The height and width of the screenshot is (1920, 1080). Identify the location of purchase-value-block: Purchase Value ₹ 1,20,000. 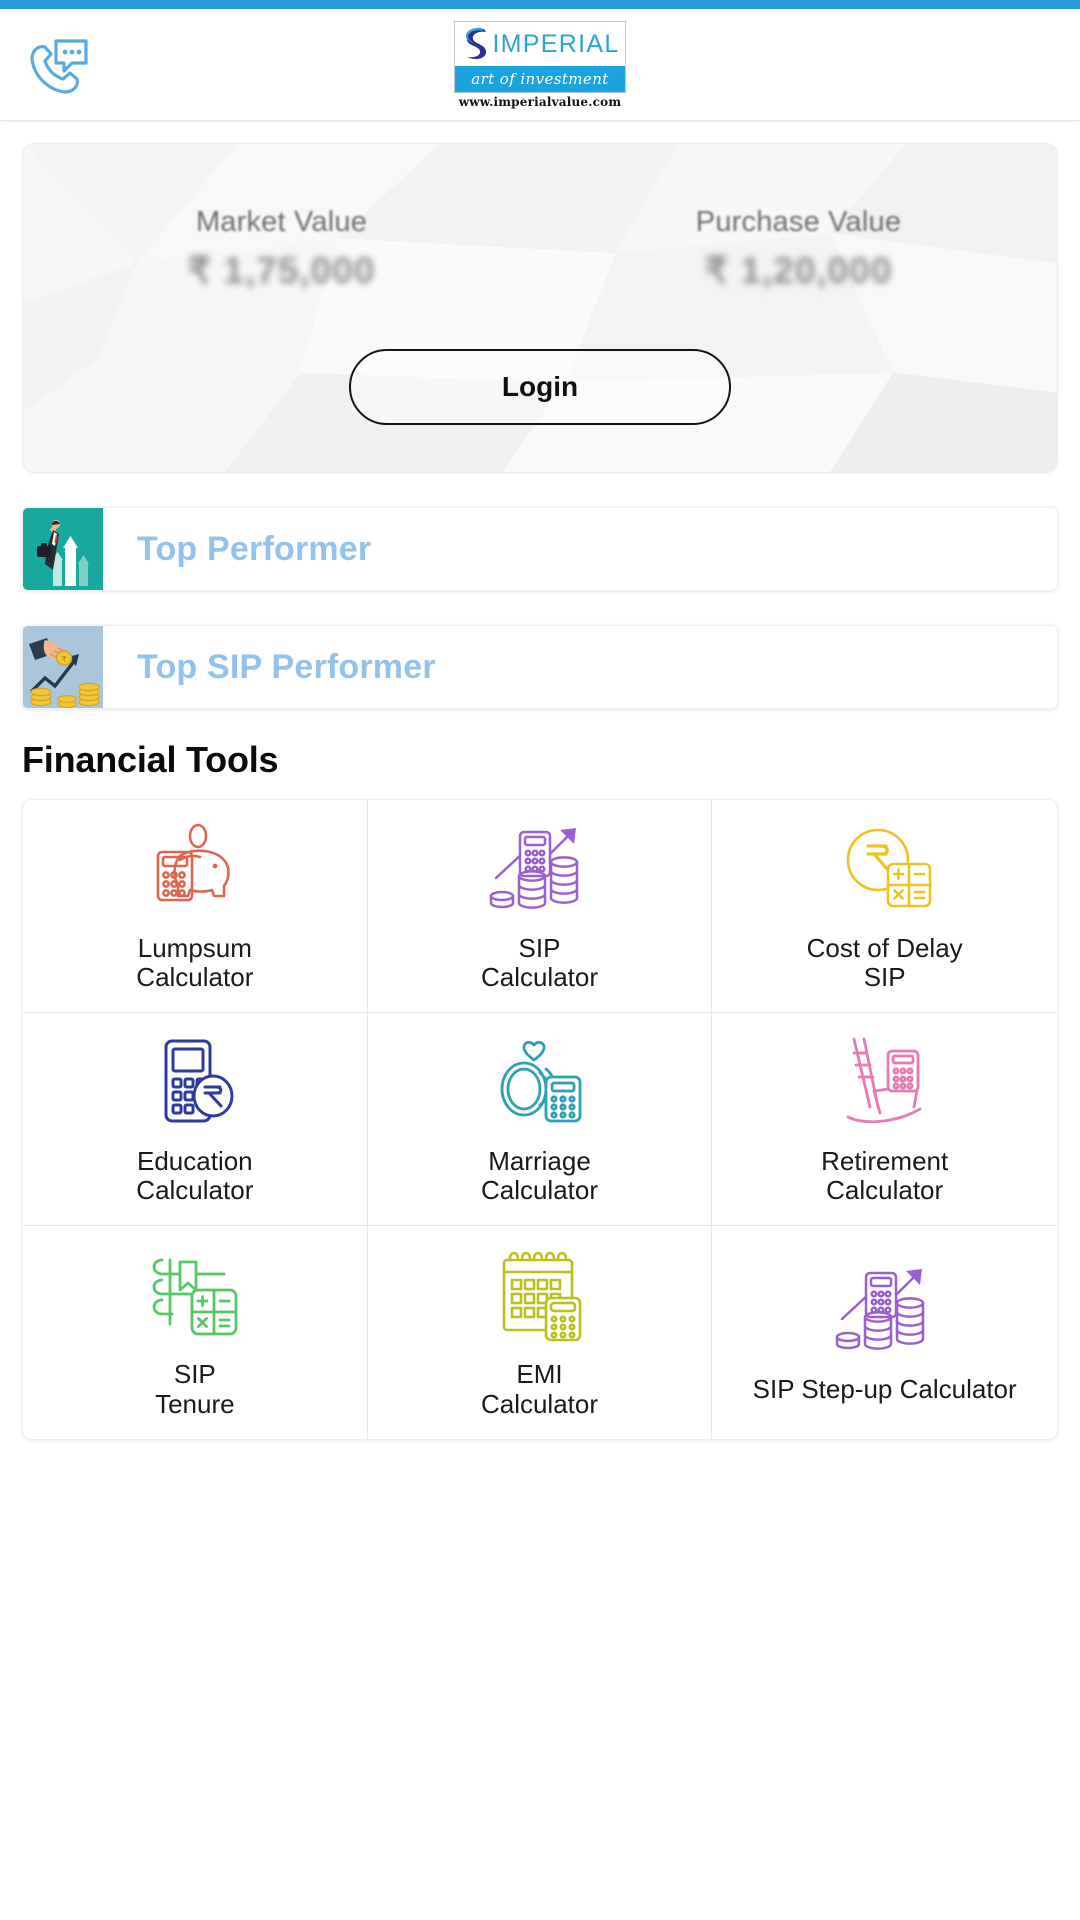
(798, 249).